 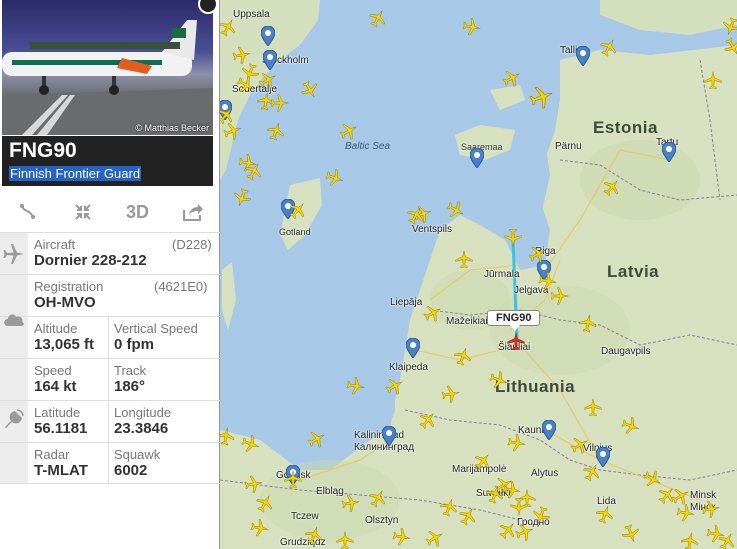 What do you see at coordinates (14, 421) in the screenshot?
I see `radar-dish-icon` at bounding box center [14, 421].